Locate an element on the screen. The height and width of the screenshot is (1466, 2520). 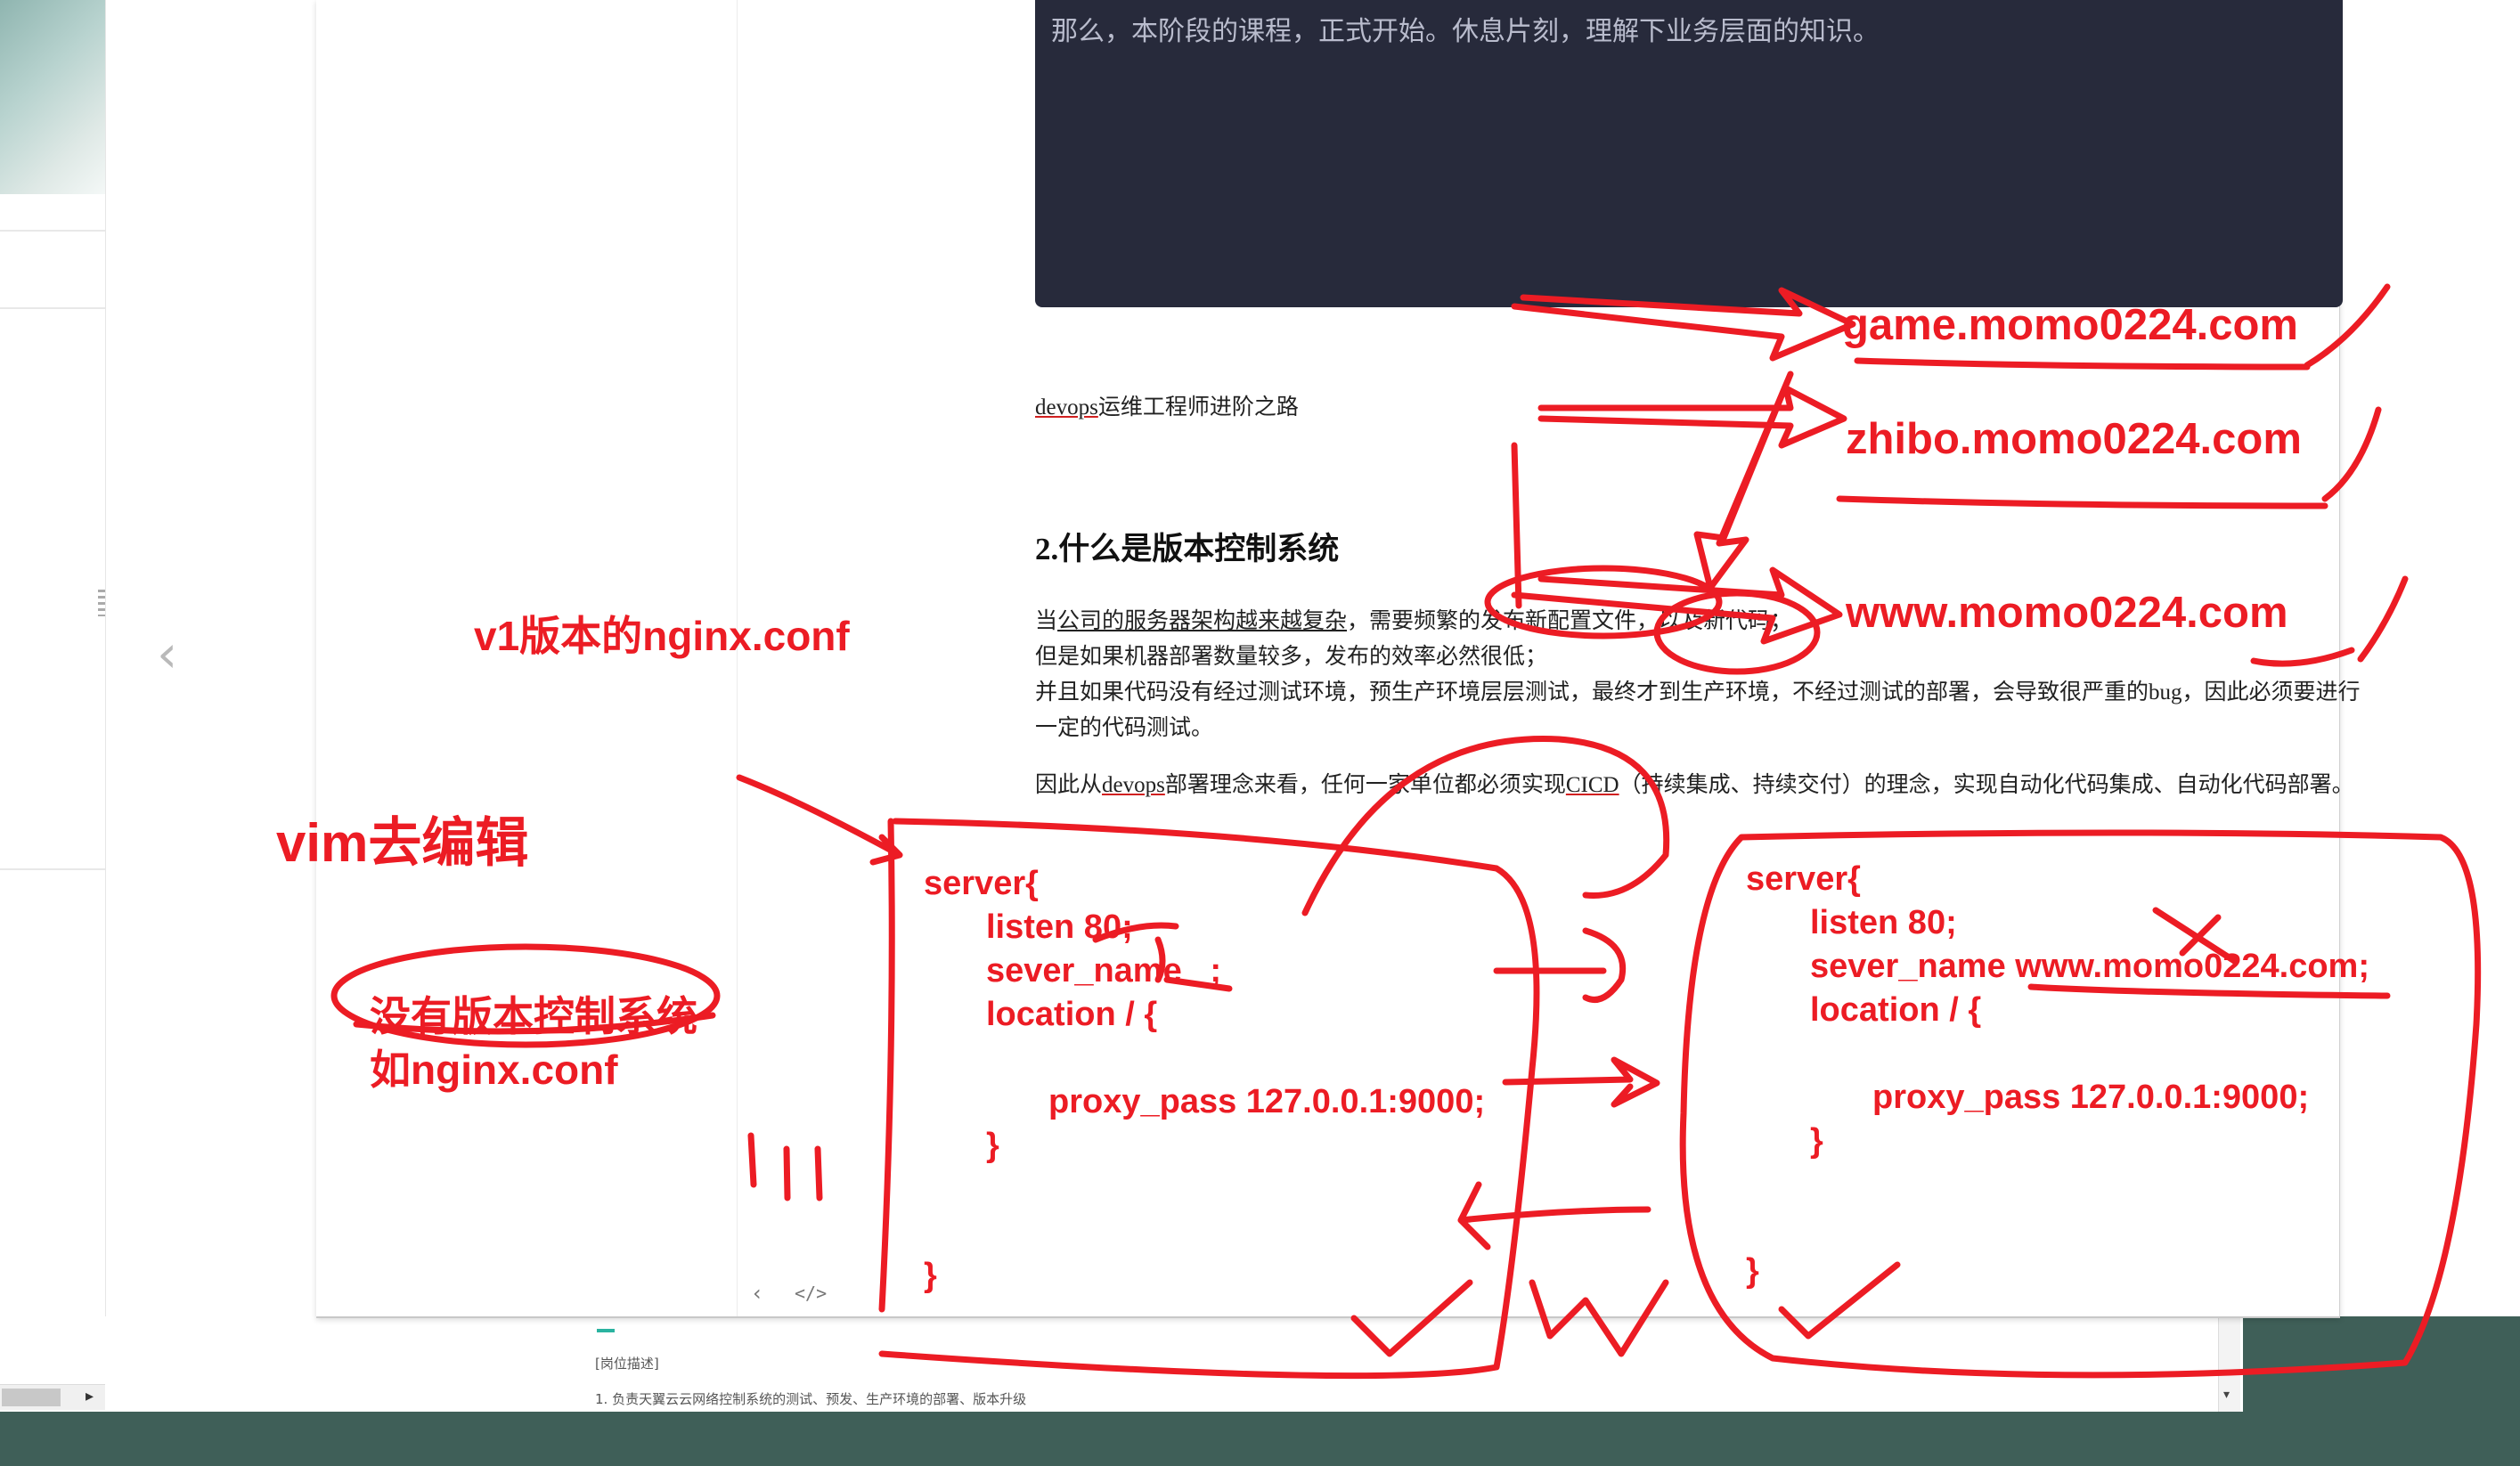
chevron-left-icon: ‹ is located at coordinates (757, 1293).